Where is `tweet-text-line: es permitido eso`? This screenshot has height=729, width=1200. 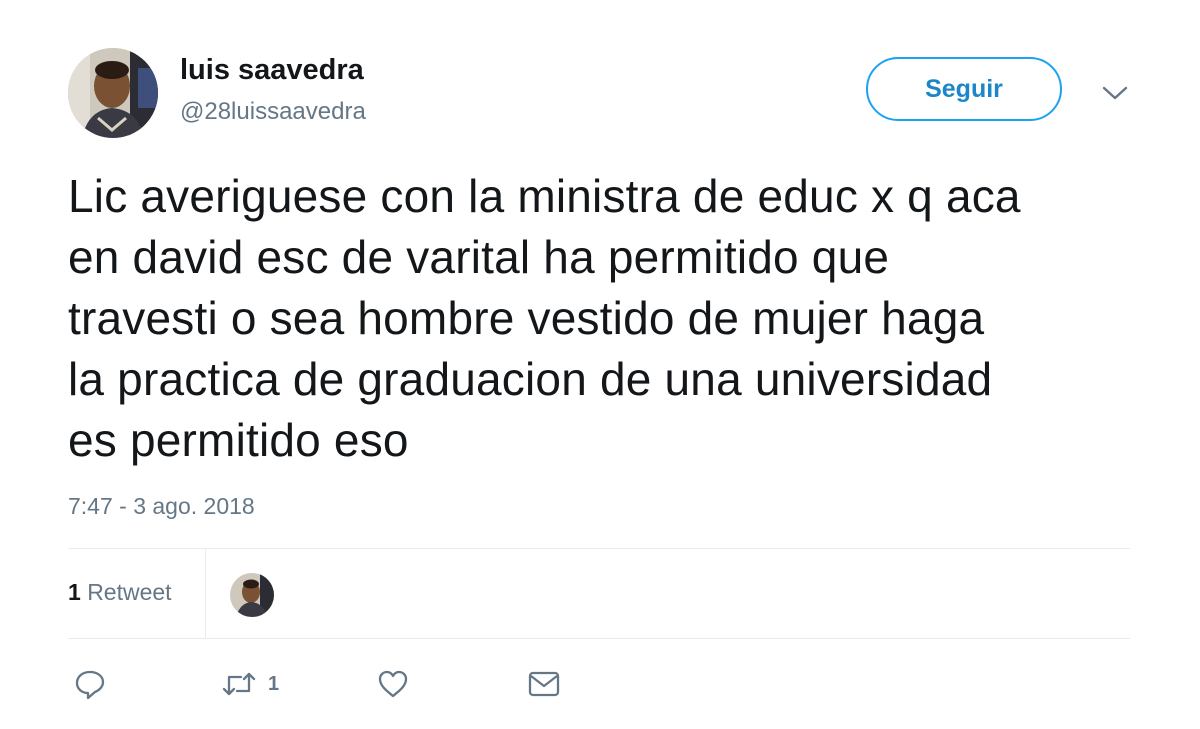 tweet-text-line: es permitido eso is located at coordinates (238, 440).